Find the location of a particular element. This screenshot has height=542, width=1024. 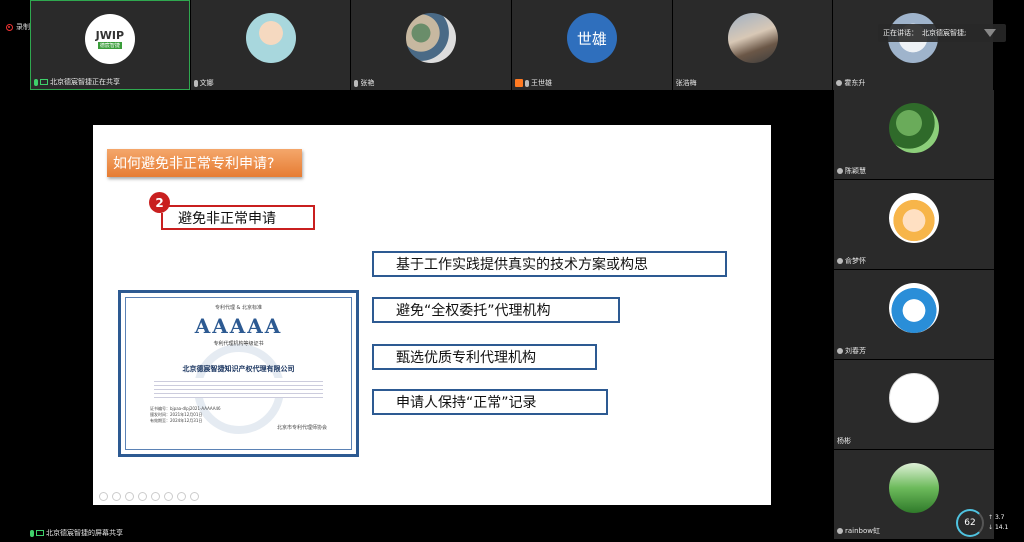

record-icon is located at coordinates (9, 27).